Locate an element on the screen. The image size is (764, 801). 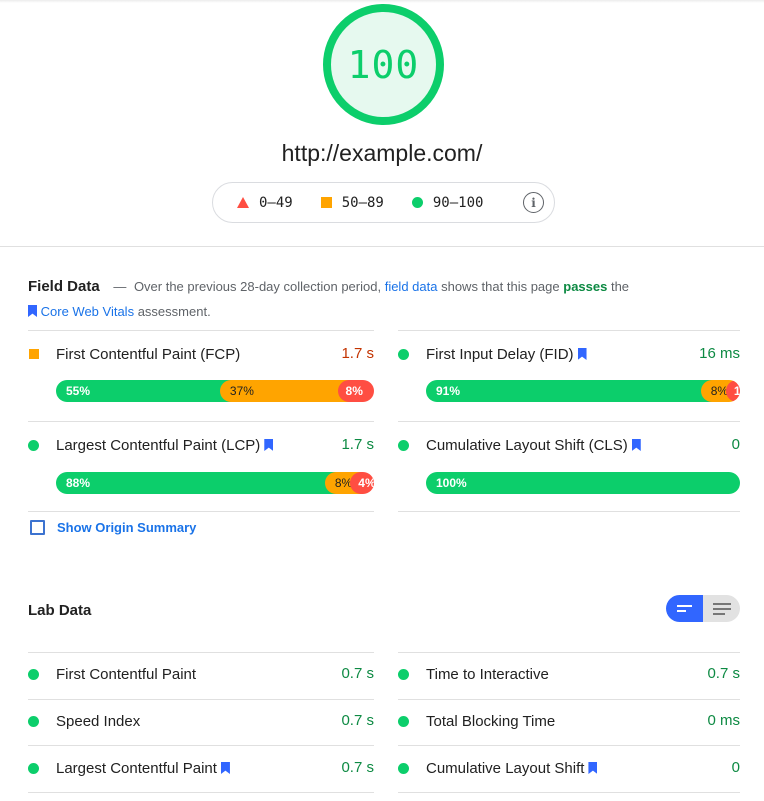
legend-label: 90–100 is located at coordinates (458, 202).